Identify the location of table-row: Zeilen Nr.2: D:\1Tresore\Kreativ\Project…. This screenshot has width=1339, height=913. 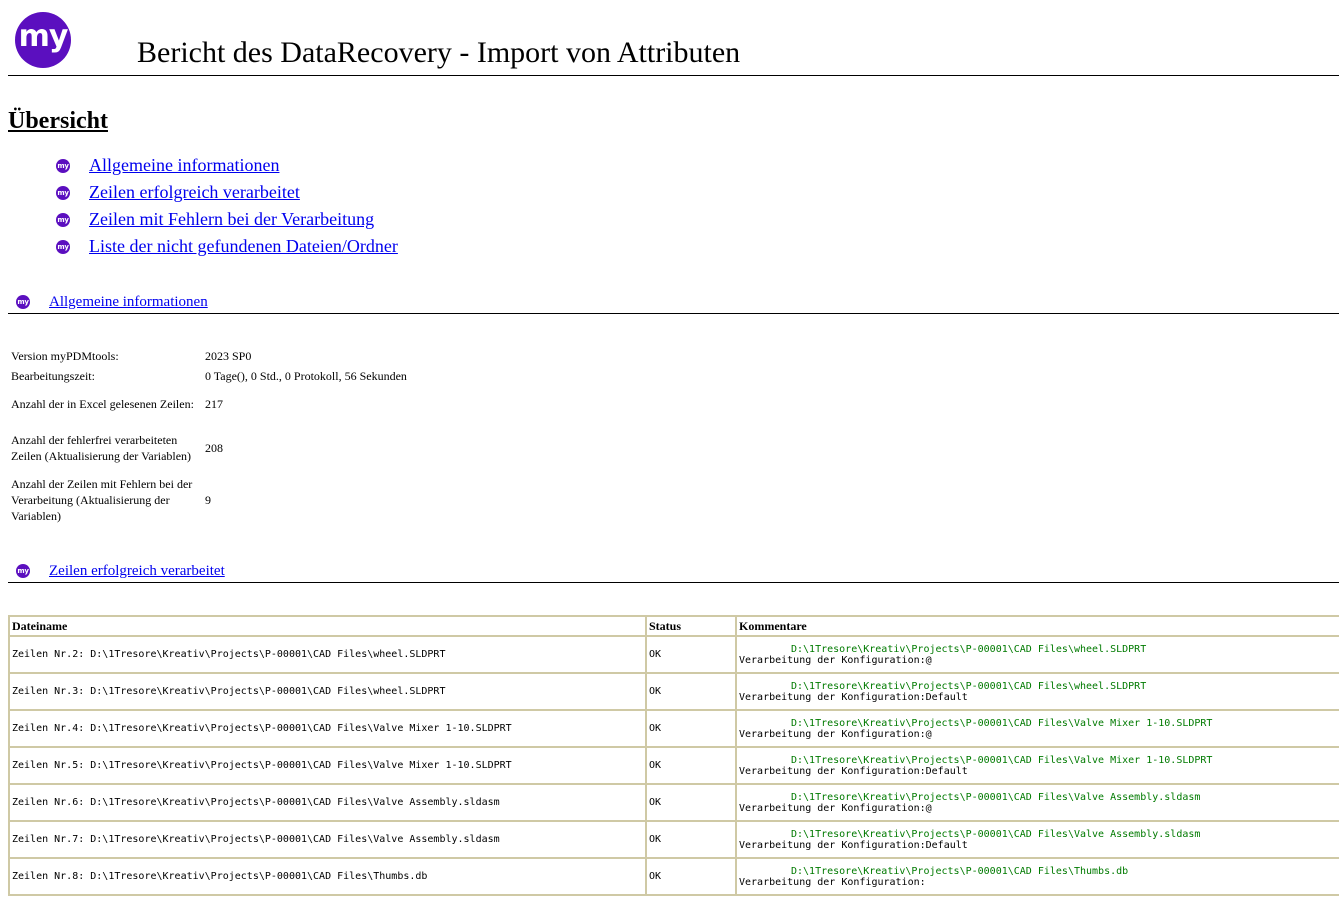
(673, 654).